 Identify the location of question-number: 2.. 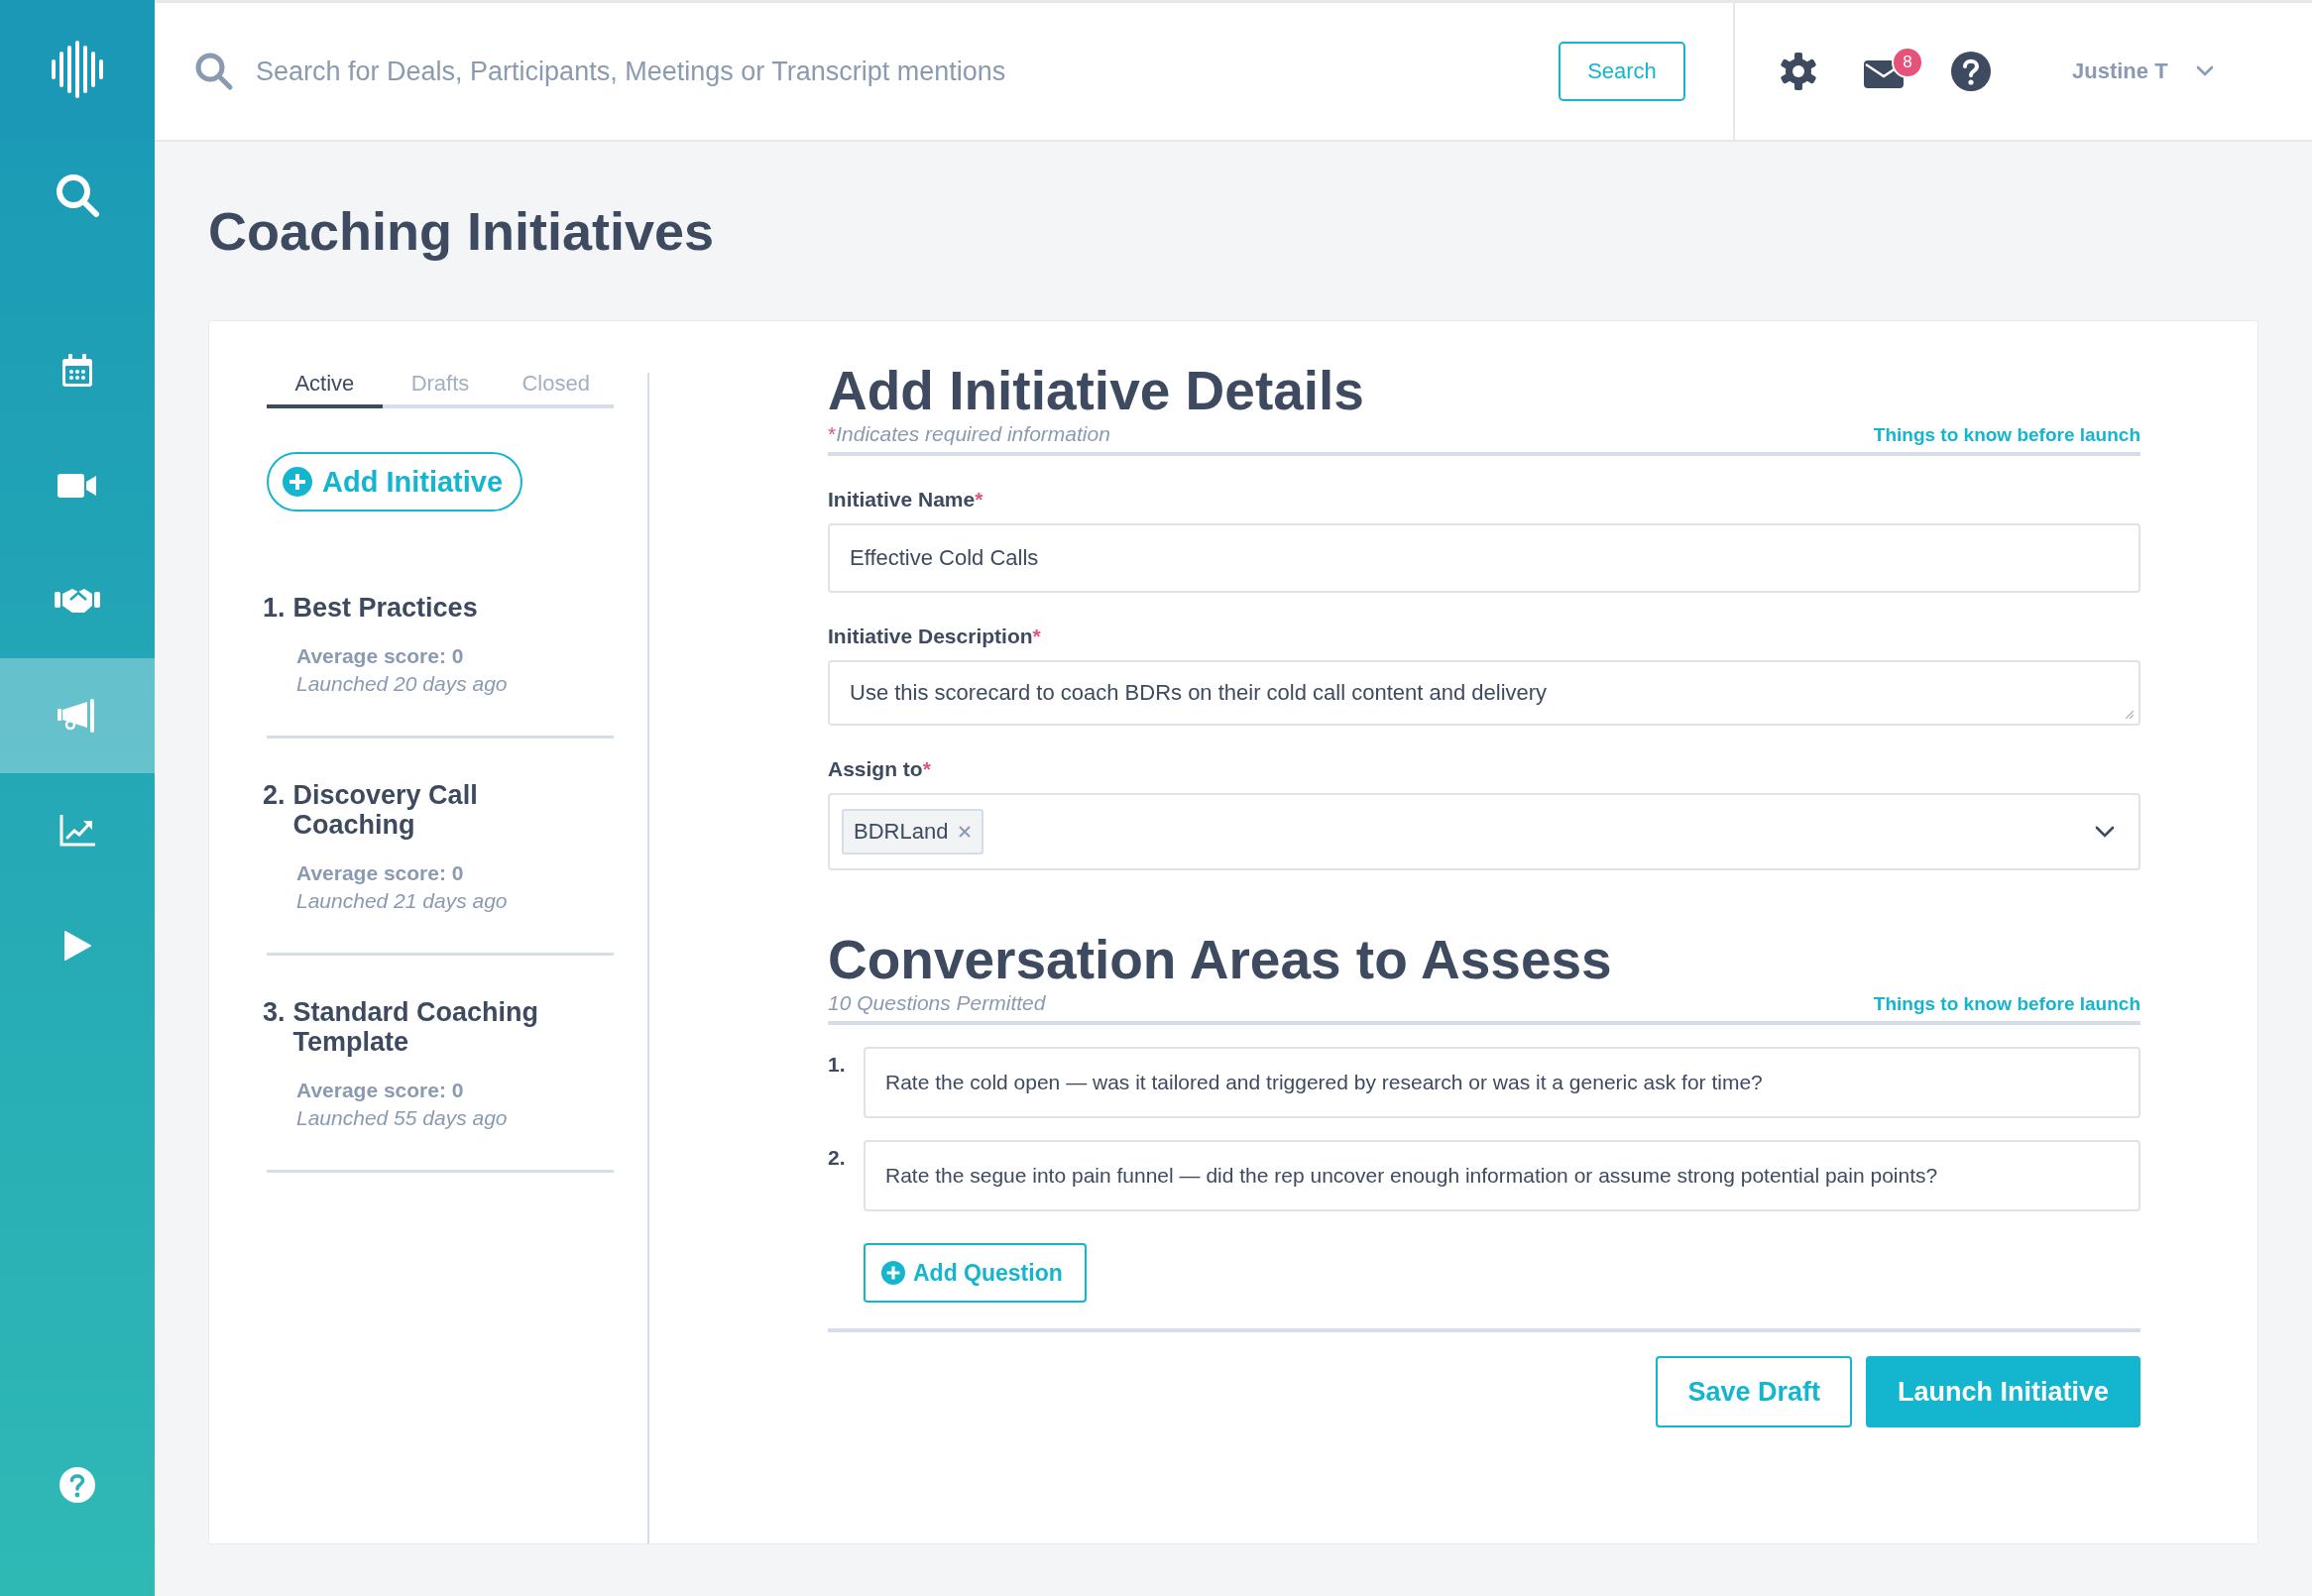
(837, 1158).